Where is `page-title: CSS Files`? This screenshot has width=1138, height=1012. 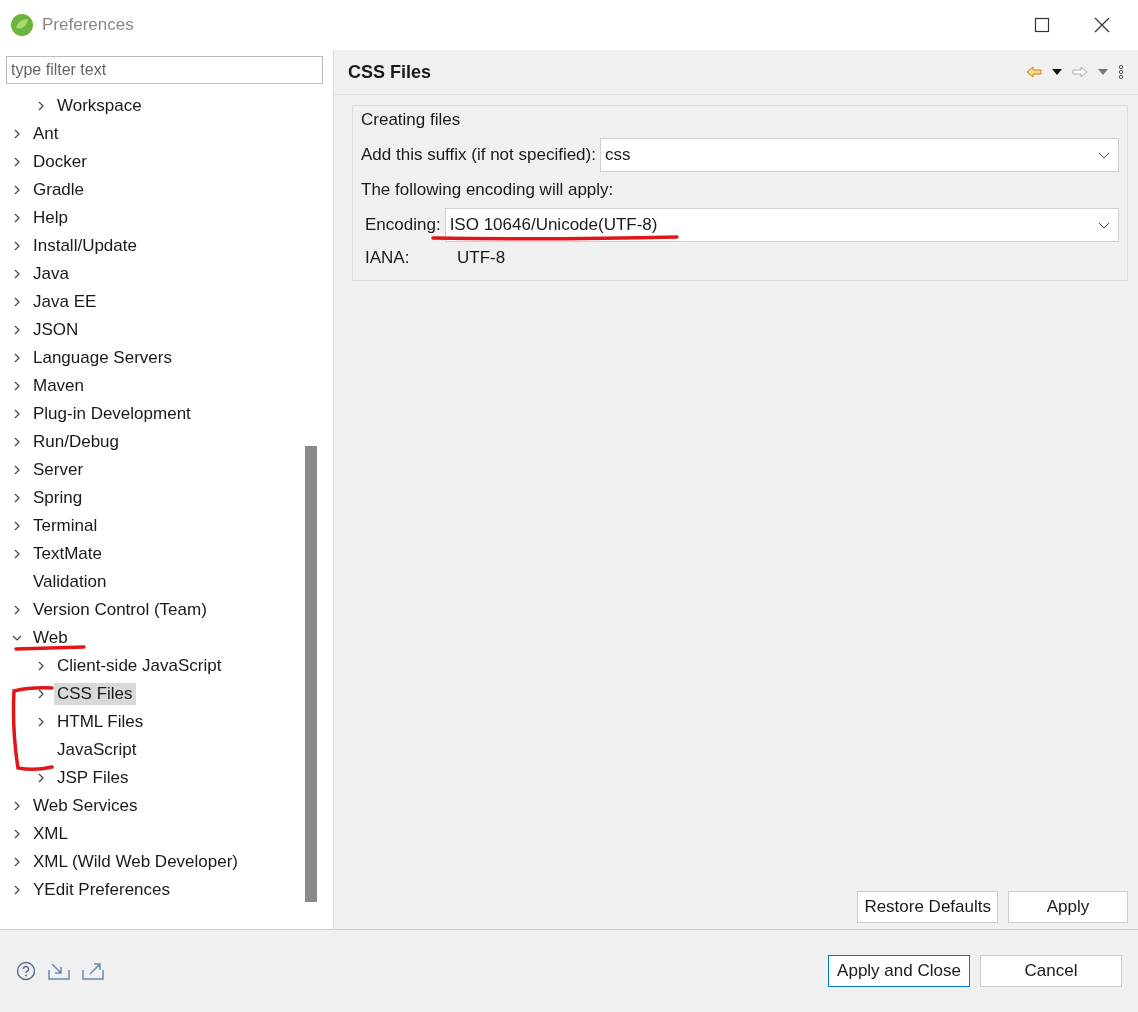 page-title: CSS Files is located at coordinates (390, 72).